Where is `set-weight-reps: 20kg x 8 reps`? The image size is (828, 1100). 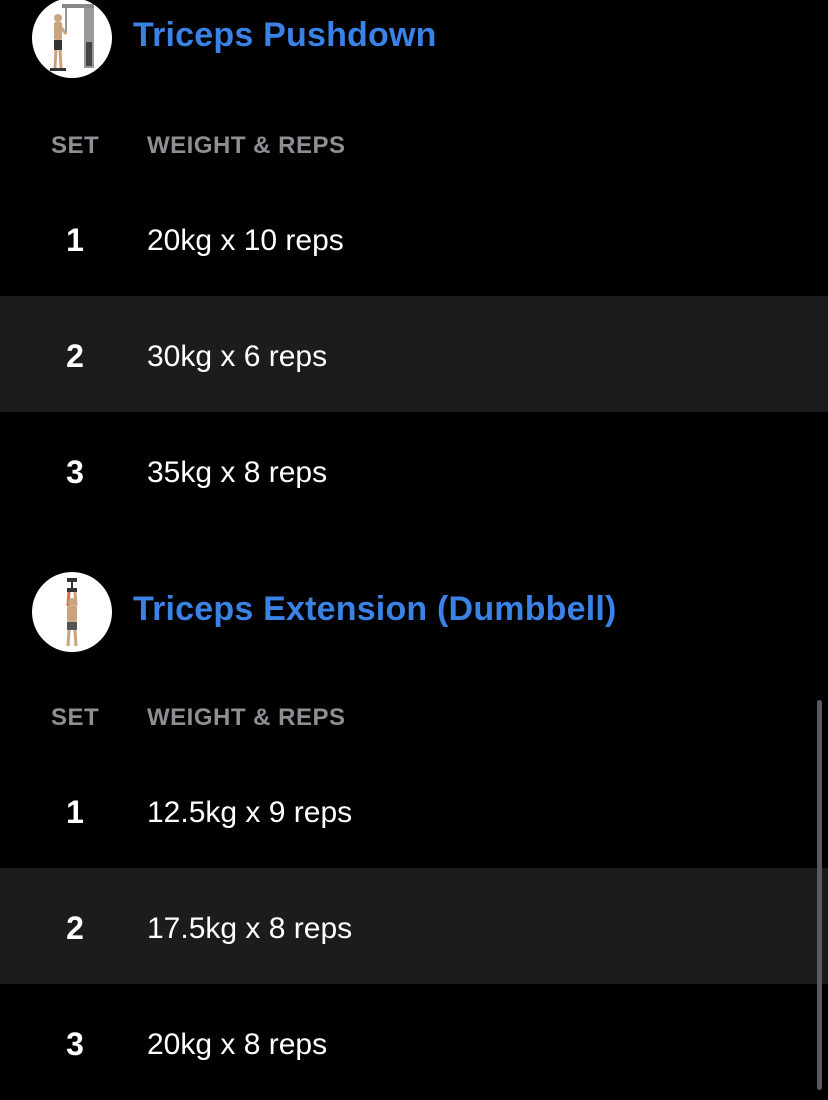
set-weight-reps: 20kg x 8 reps is located at coordinates (237, 1044).